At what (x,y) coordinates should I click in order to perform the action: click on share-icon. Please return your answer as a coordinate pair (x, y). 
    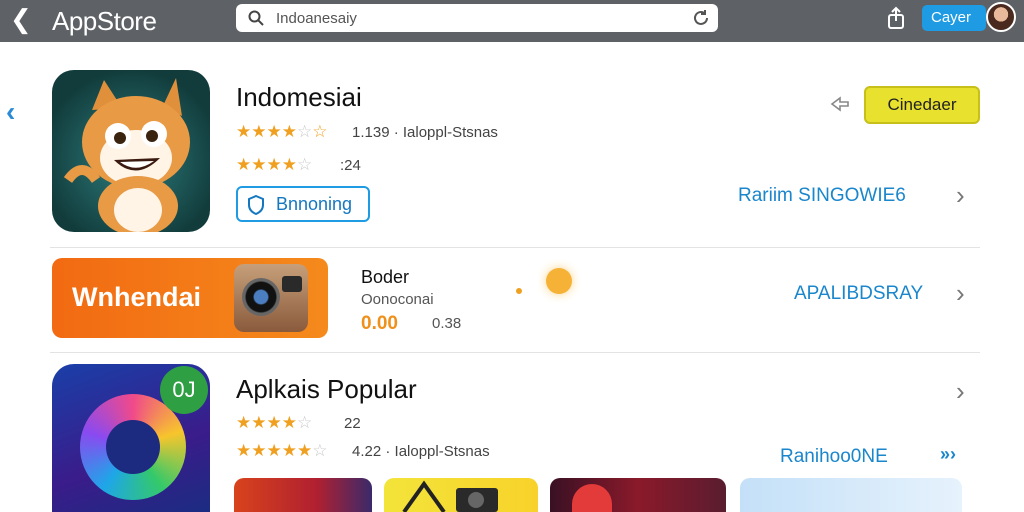
    Looking at the image, I should click on (896, 18).